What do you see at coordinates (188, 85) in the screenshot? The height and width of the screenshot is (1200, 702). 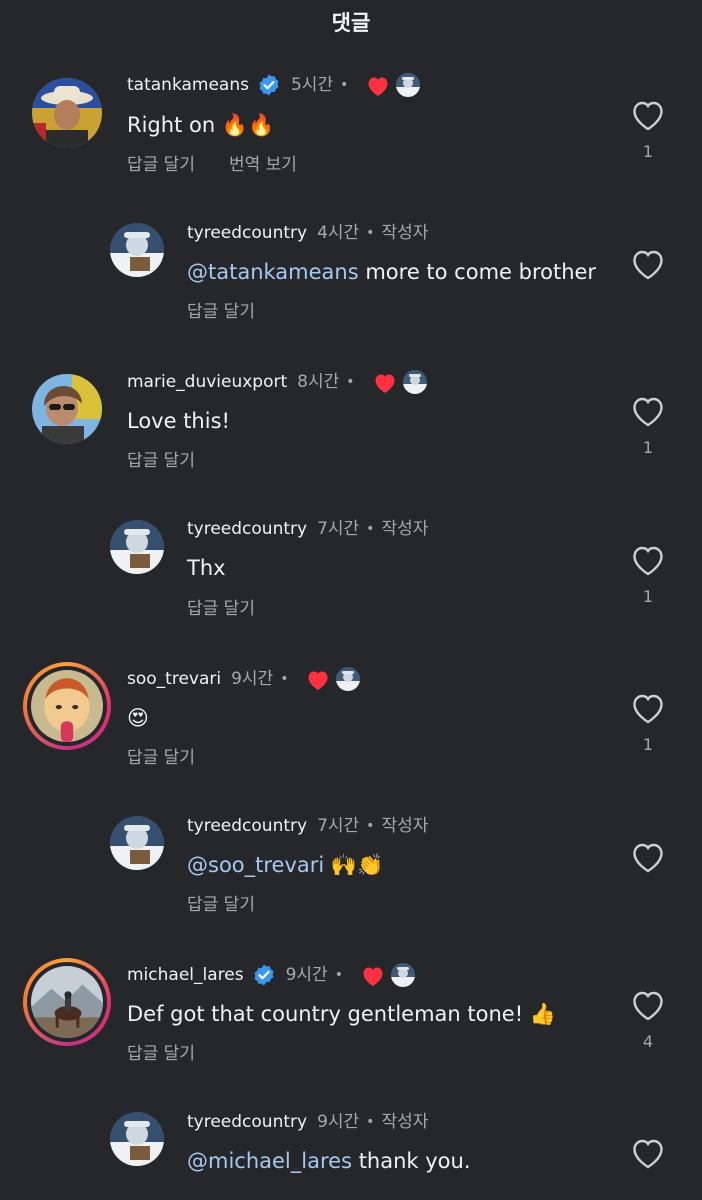 I see `comment-username: tatankameans` at bounding box center [188, 85].